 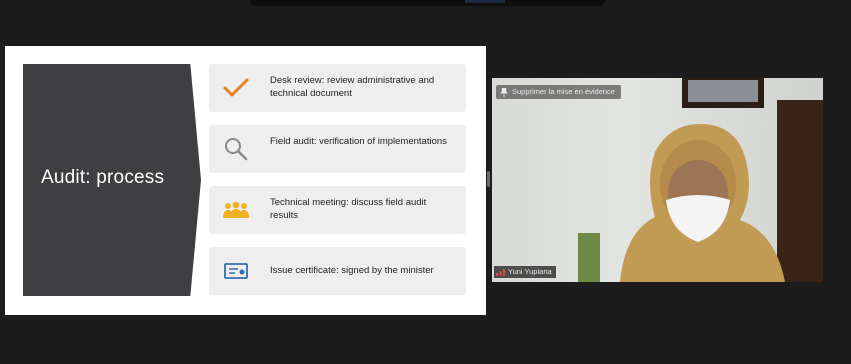 What do you see at coordinates (504, 92) in the screenshot?
I see `pin-icon` at bounding box center [504, 92].